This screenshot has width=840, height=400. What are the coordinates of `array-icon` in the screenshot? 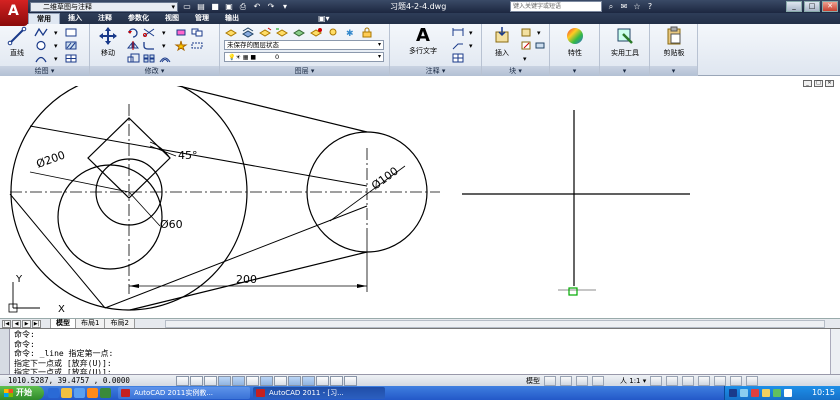 It's located at (149, 58).